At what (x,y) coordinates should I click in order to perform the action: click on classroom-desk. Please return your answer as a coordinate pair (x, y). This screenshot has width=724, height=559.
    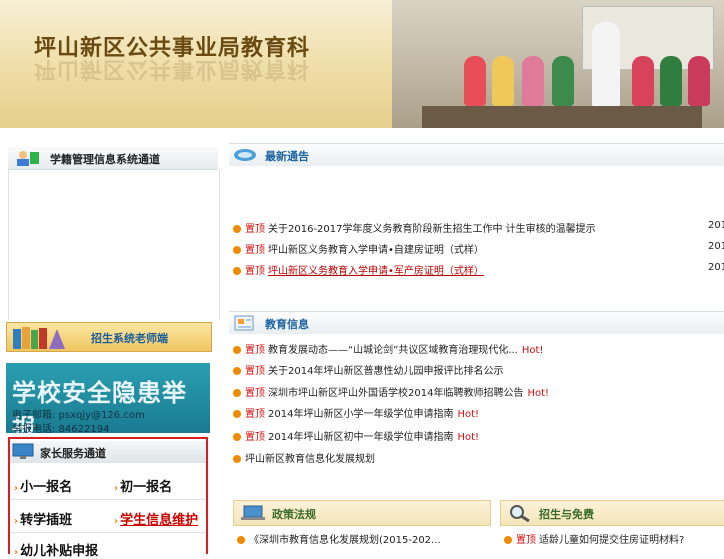
    Looking at the image, I should click on (562, 117).